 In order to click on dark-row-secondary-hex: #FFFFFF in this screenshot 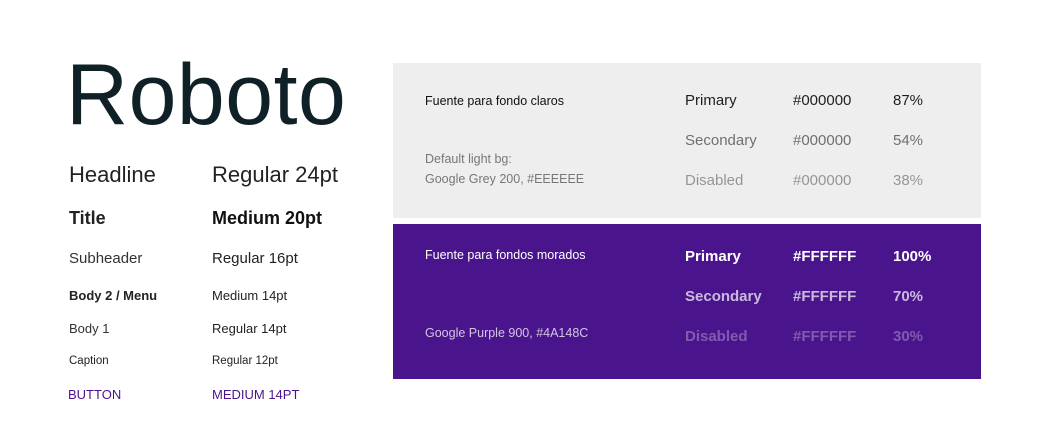, I will do `click(825, 296)`.